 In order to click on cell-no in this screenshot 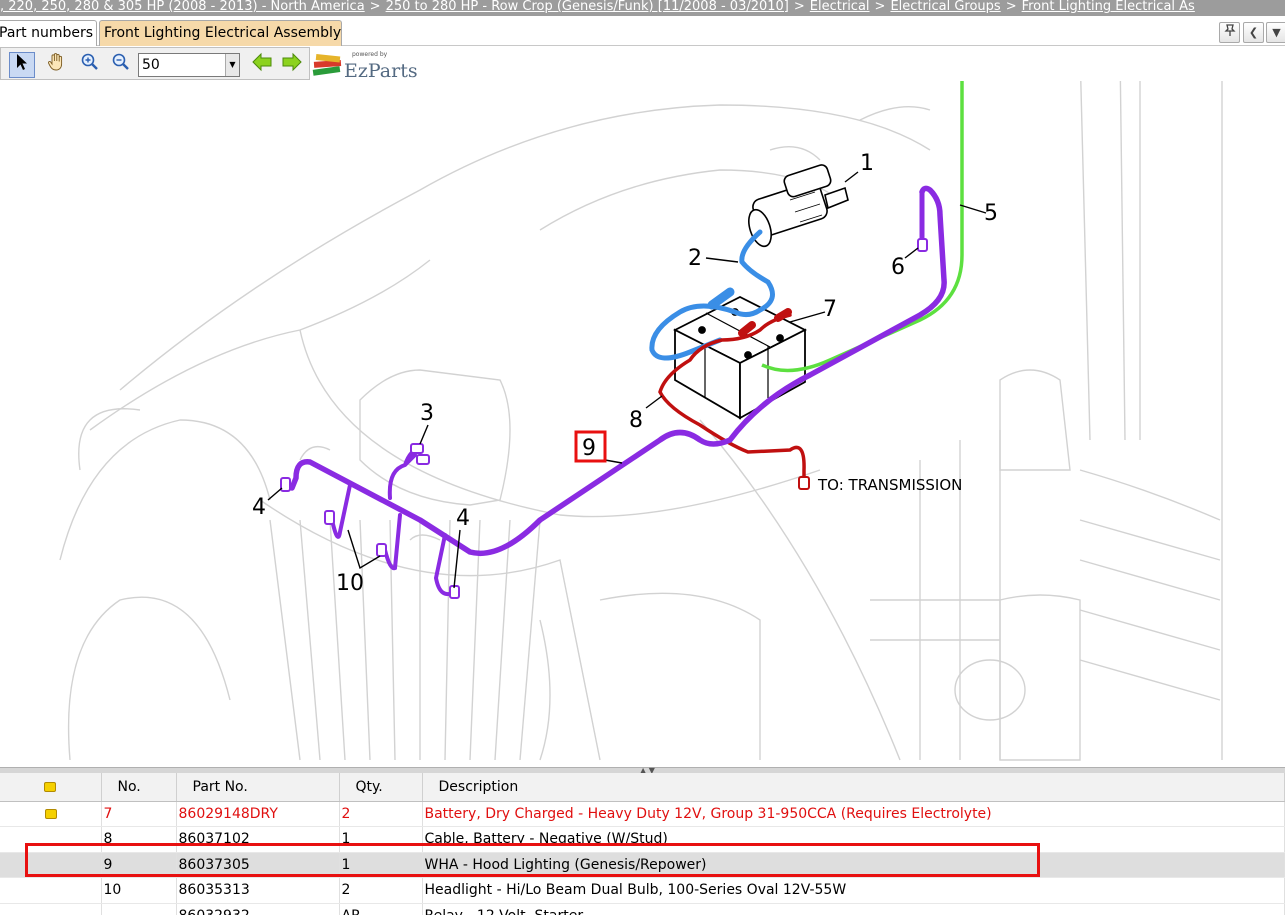, I will do `click(139, 909)`.